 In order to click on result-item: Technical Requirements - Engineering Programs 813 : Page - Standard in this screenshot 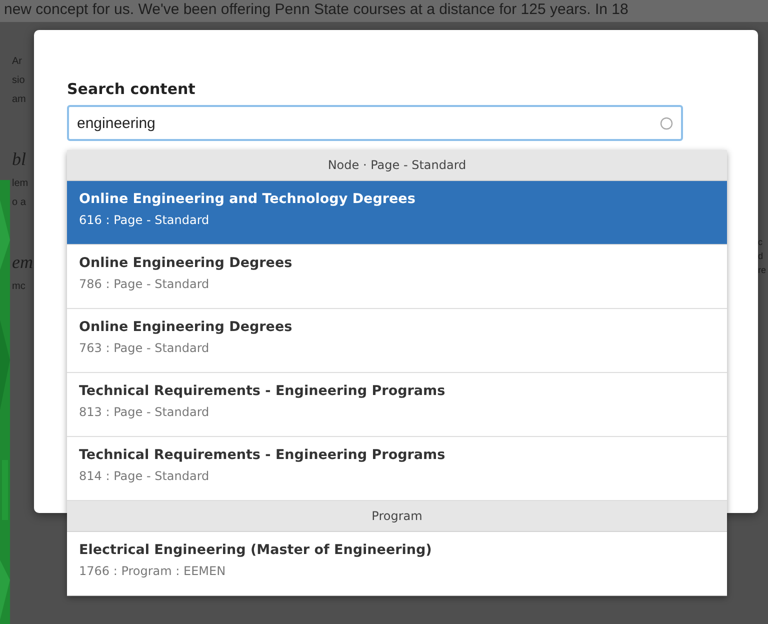, I will do `click(397, 405)`.